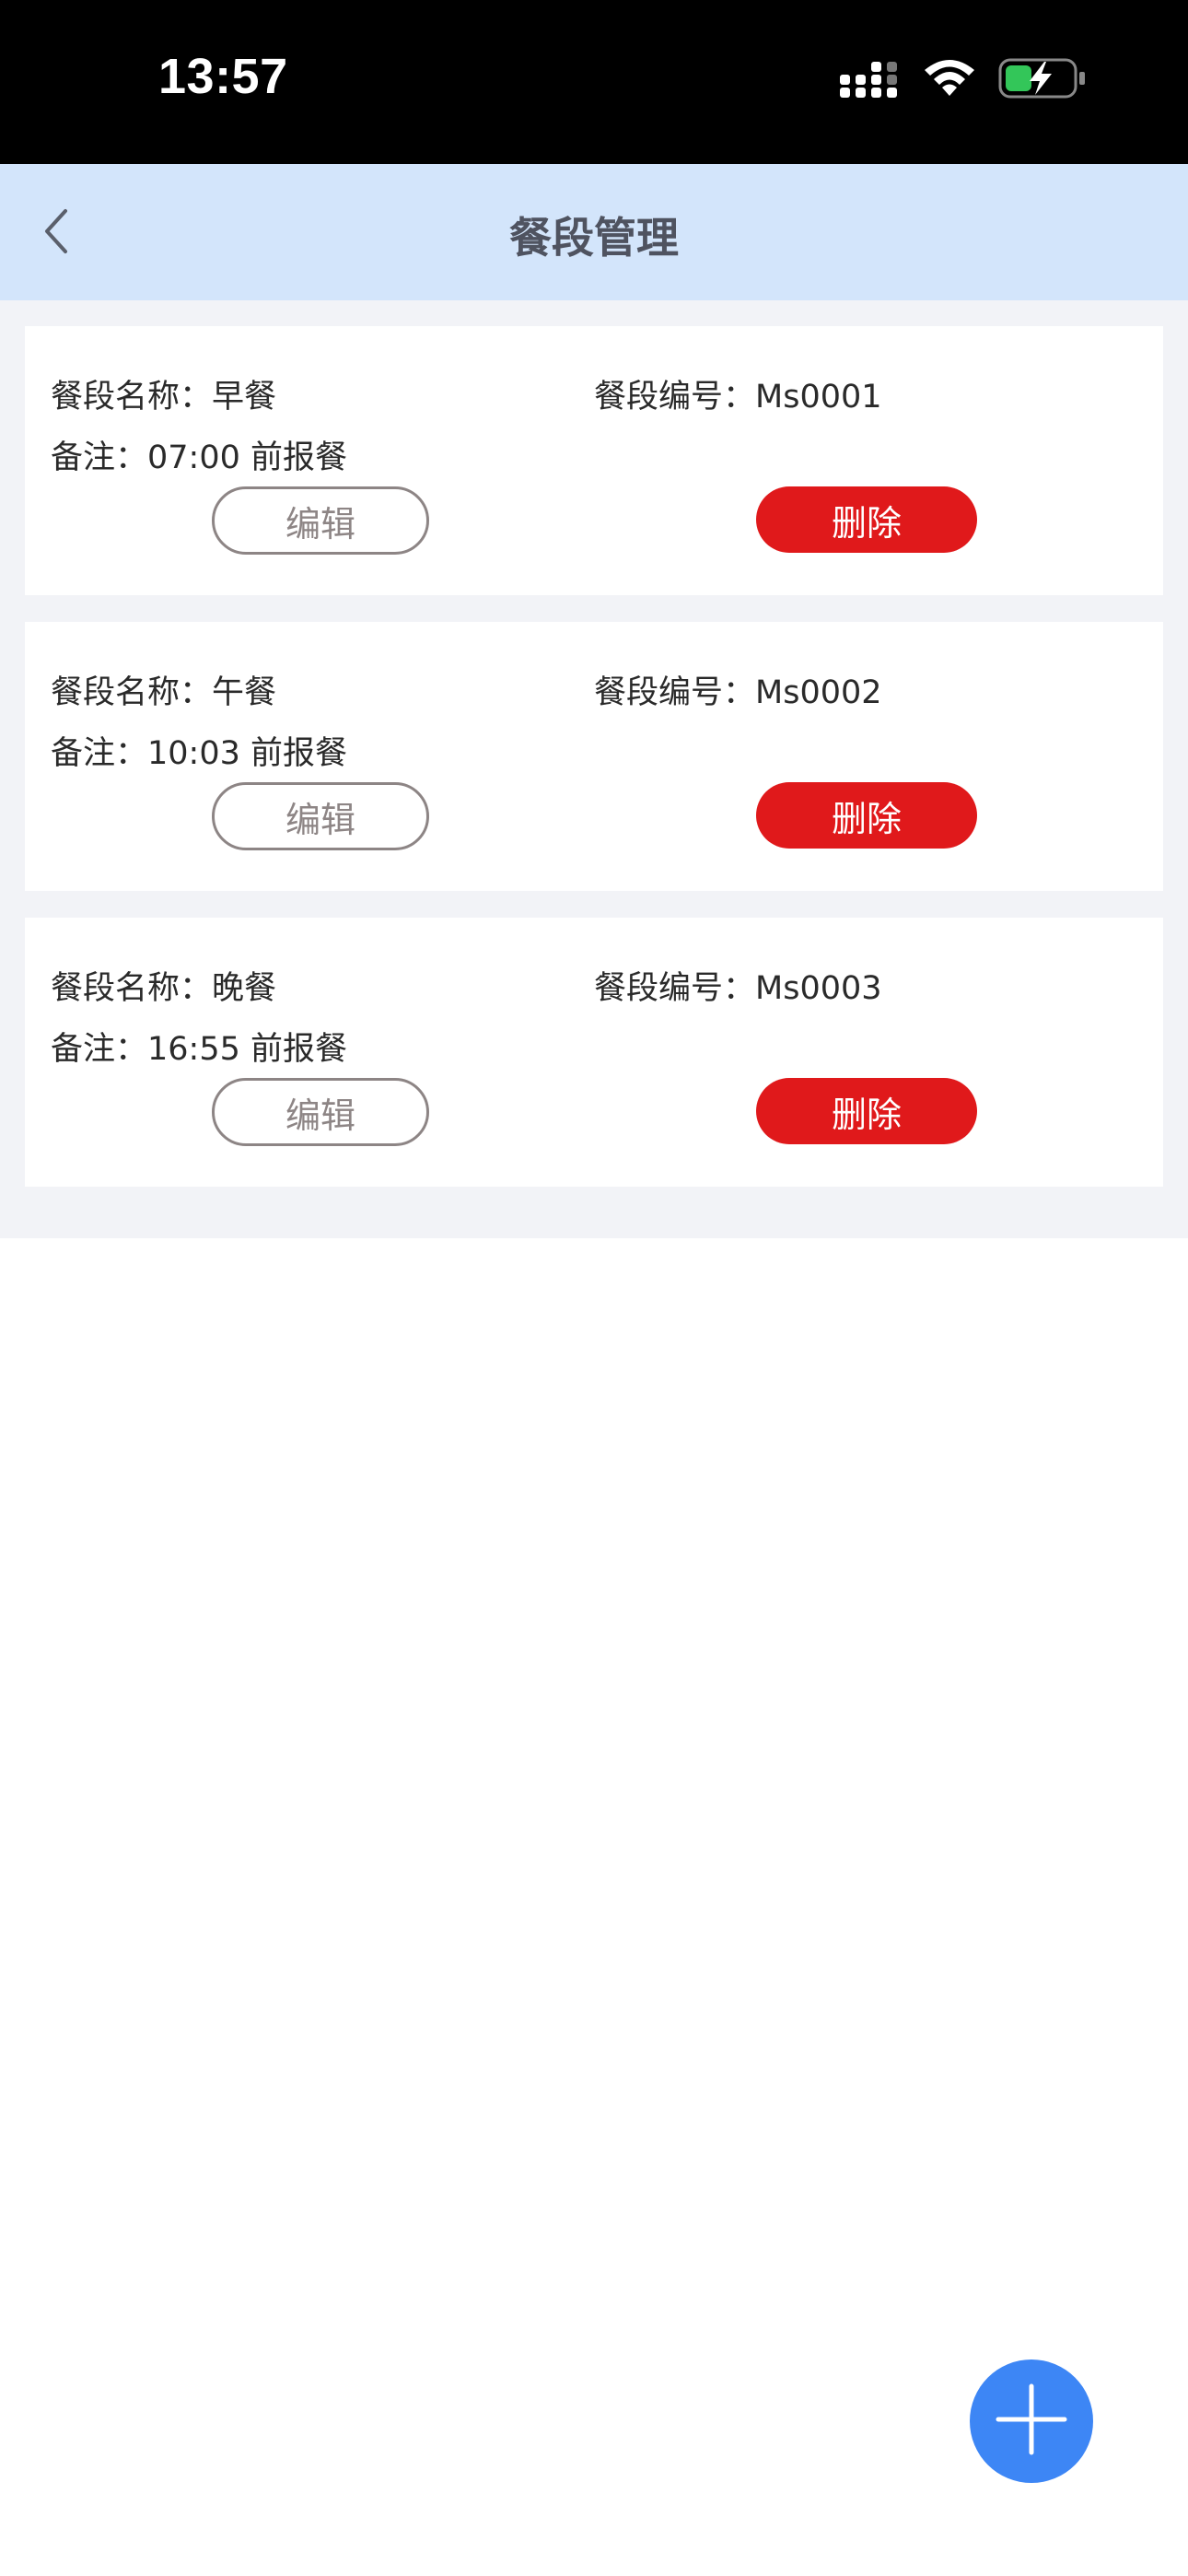 This screenshot has width=1188, height=2576. I want to click on add-meal-period-button, so click(1031, 2421).